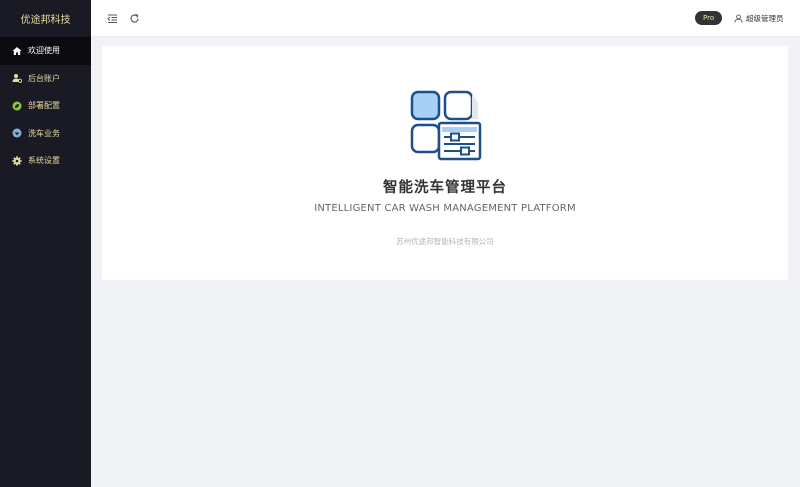 The height and width of the screenshot is (487, 800). I want to click on sidebar-item-label: 后台账户, so click(44, 78).